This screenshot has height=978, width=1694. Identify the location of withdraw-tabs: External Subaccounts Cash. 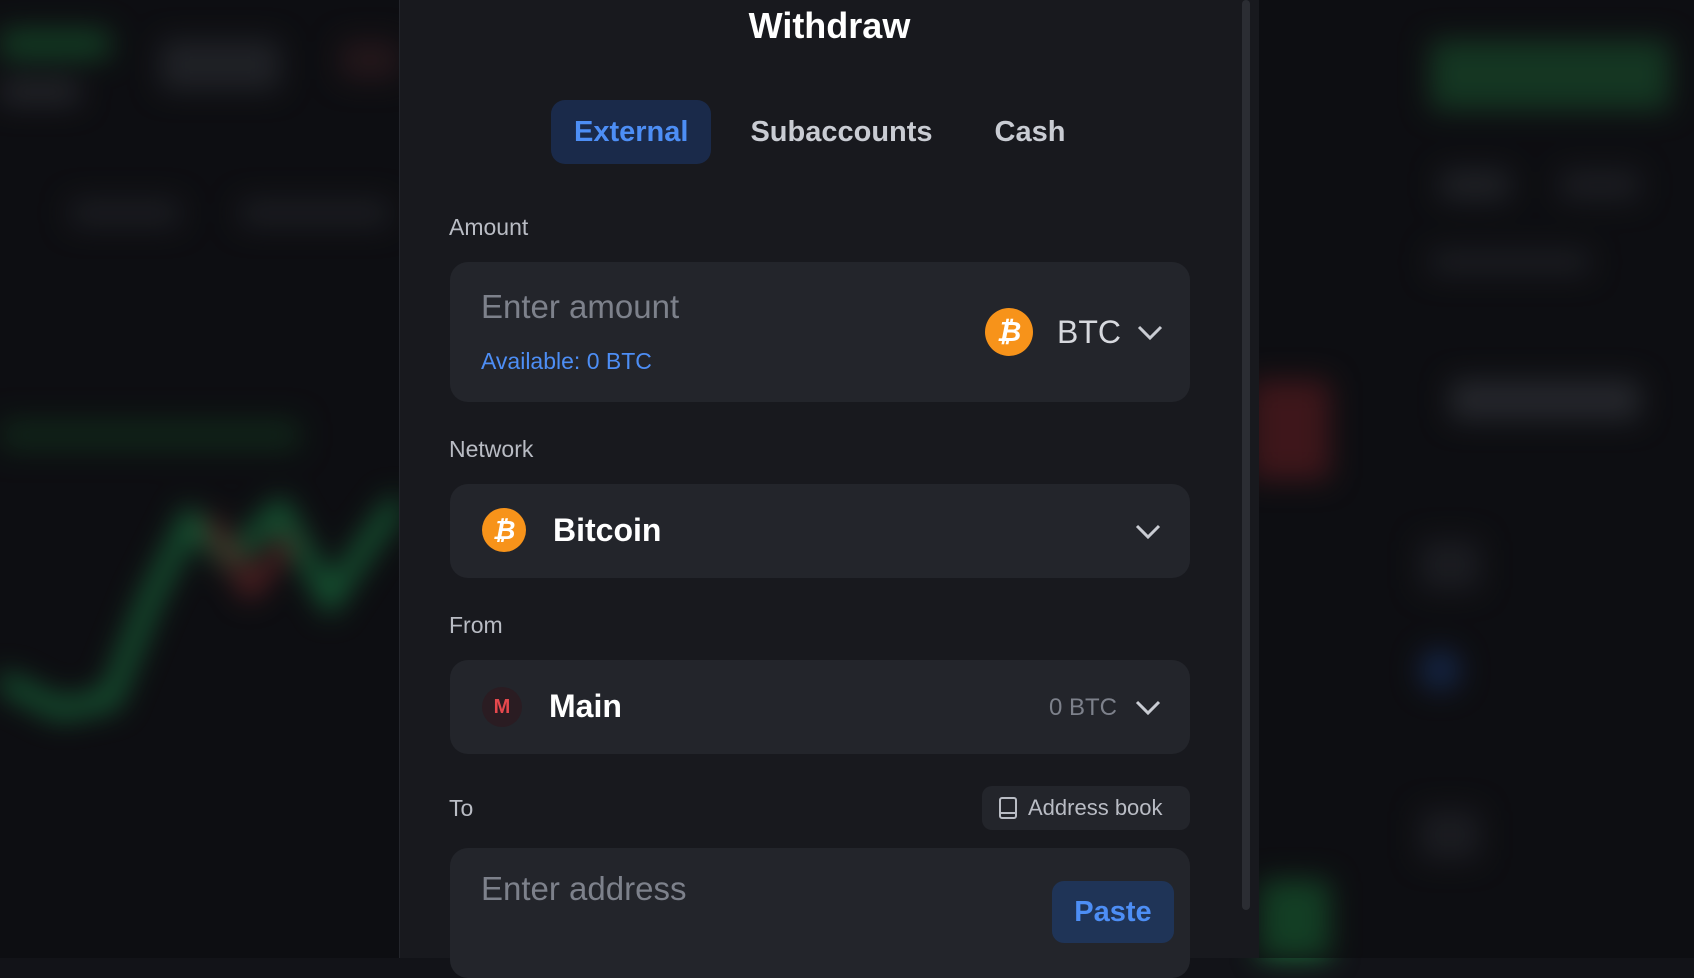
(819, 132).